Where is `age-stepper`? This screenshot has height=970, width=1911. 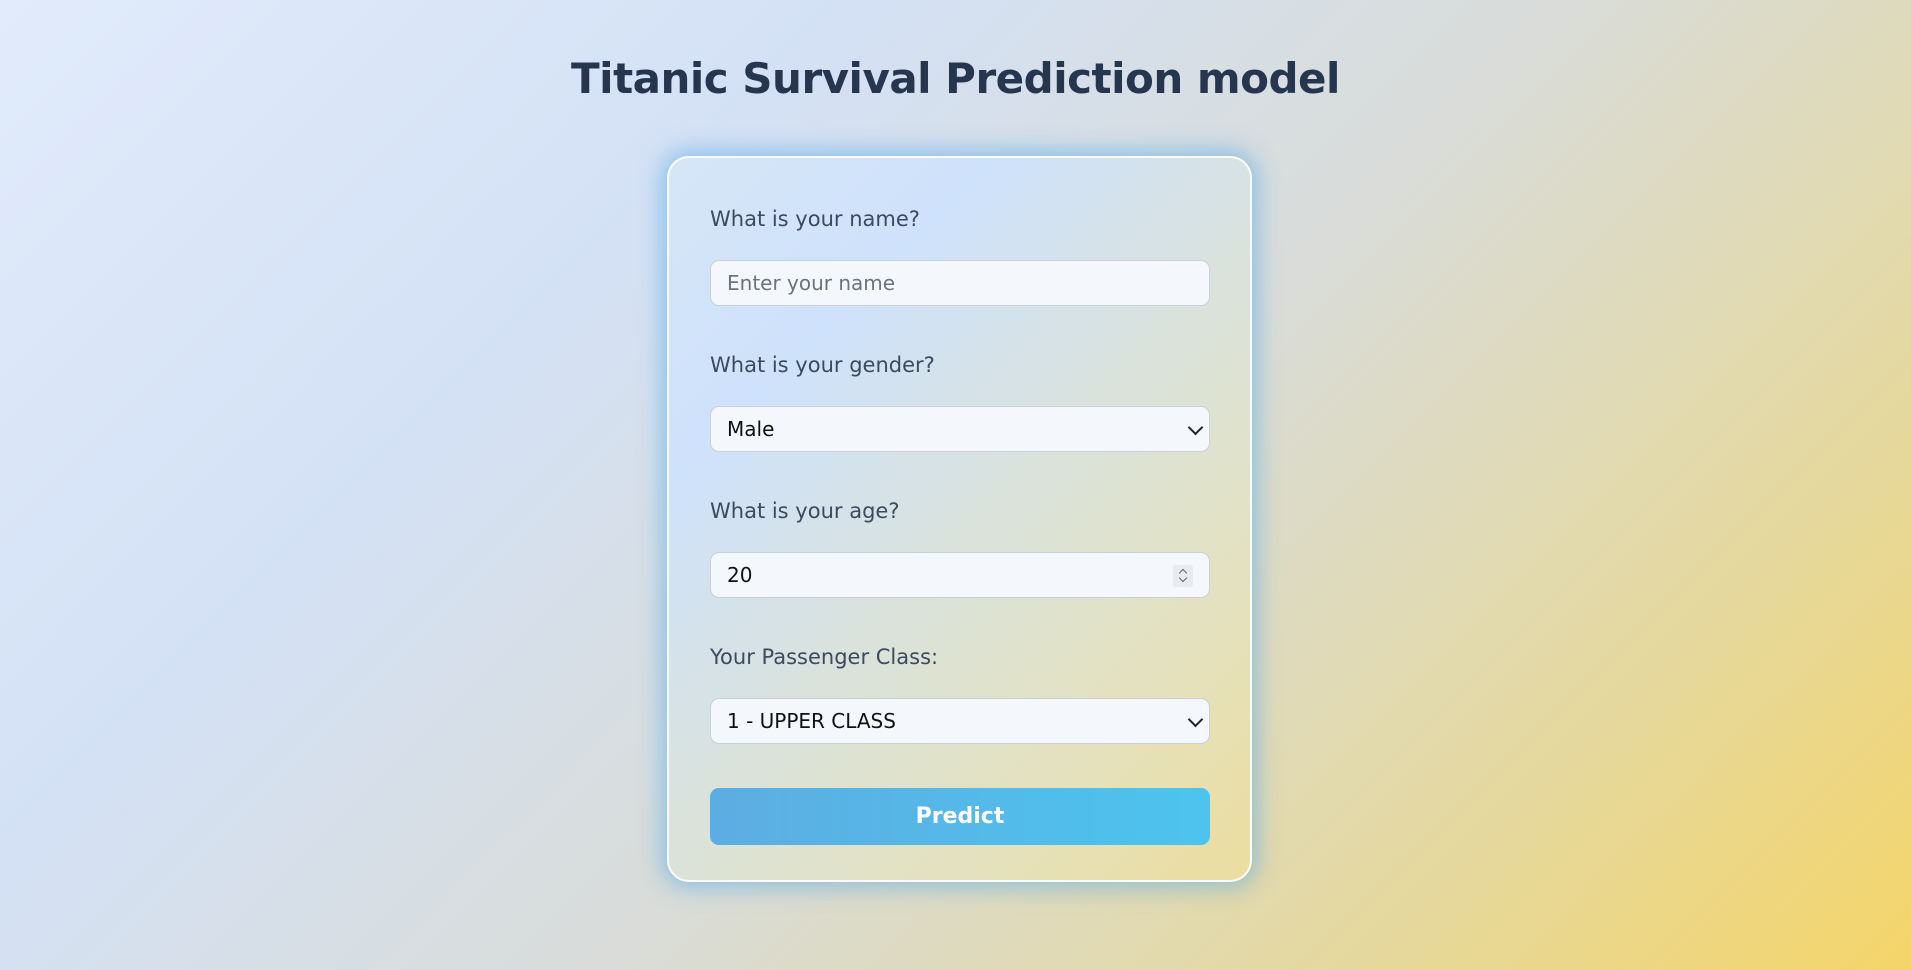
age-stepper is located at coordinates (1183, 576).